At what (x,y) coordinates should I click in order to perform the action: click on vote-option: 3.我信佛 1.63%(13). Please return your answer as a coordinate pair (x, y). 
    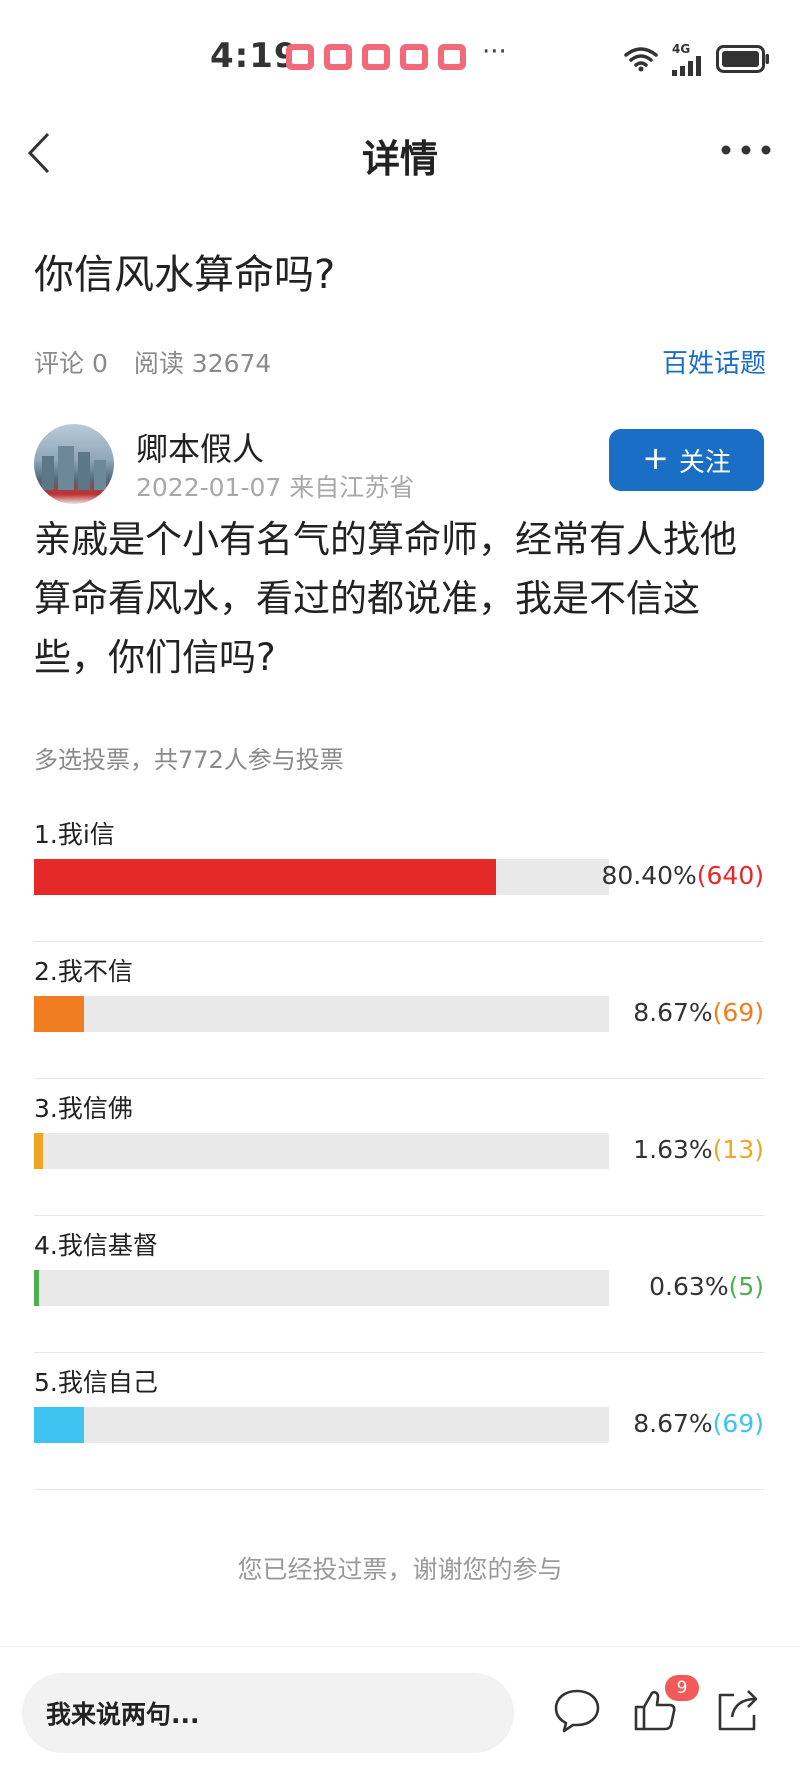
    Looking at the image, I should click on (399, 1146).